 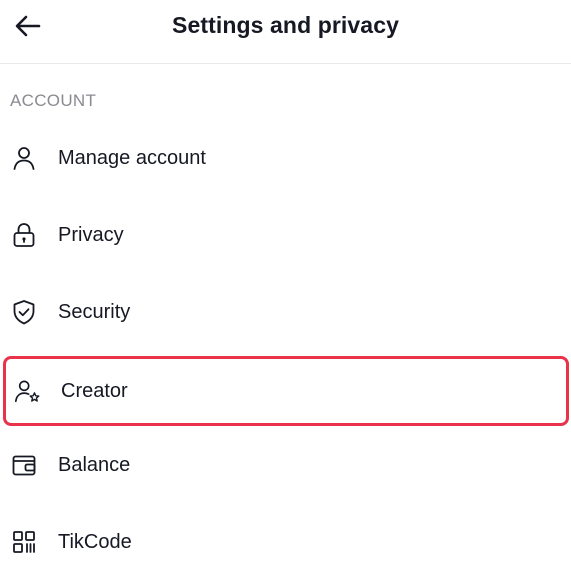 What do you see at coordinates (94, 391) in the screenshot?
I see `menu-item-label: Creator` at bounding box center [94, 391].